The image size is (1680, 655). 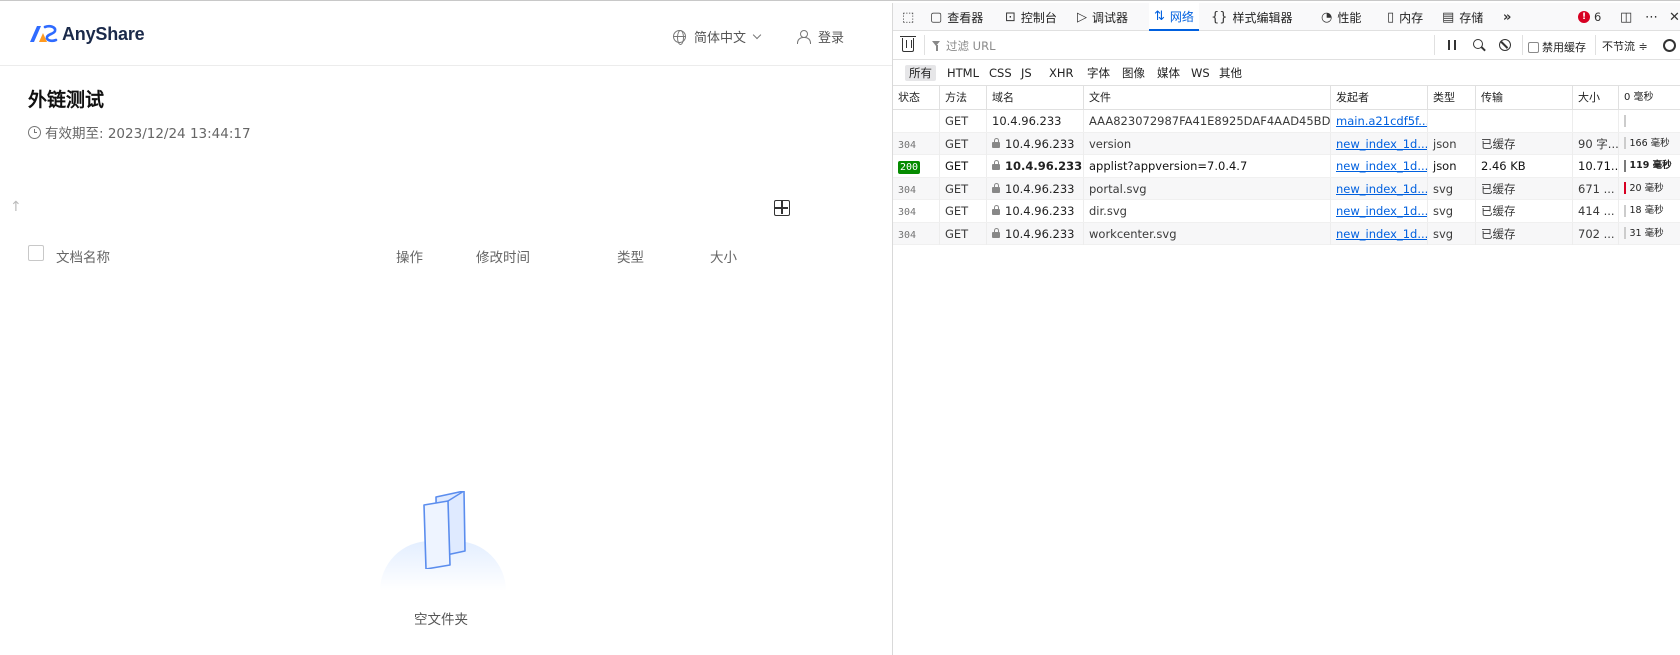 I want to click on dock-toggle-button: ◫, so click(x=1628, y=17).